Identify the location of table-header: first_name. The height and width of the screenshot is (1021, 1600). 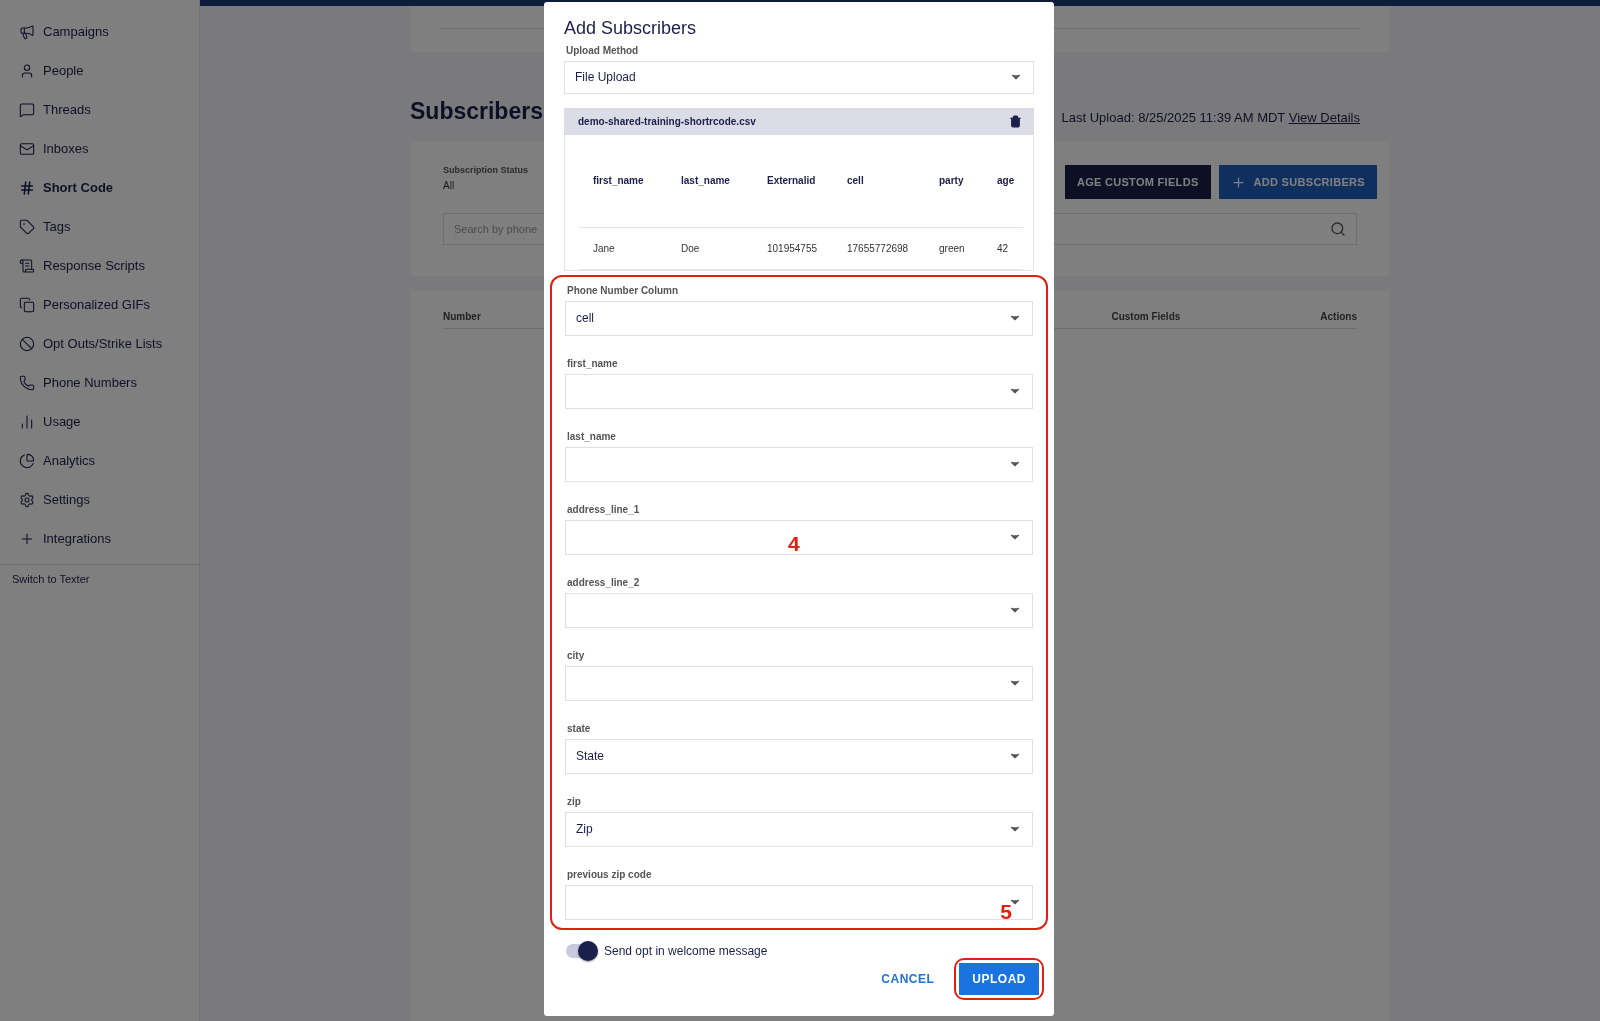
(623, 181).